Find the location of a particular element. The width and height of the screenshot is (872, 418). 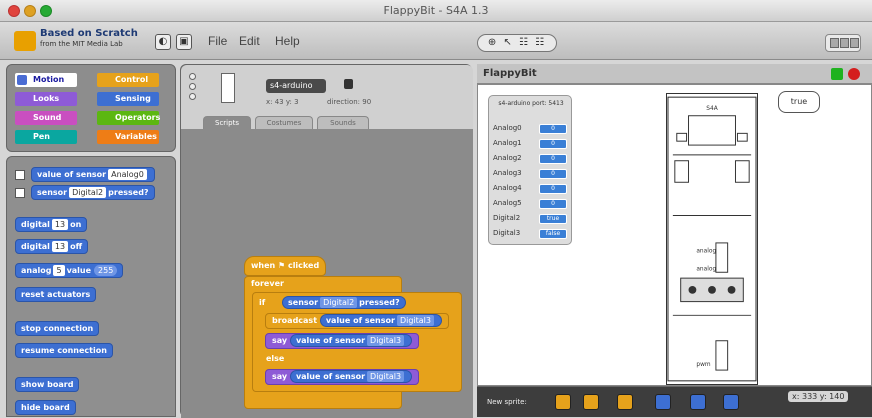

else-label: else is located at coordinates (275, 358).